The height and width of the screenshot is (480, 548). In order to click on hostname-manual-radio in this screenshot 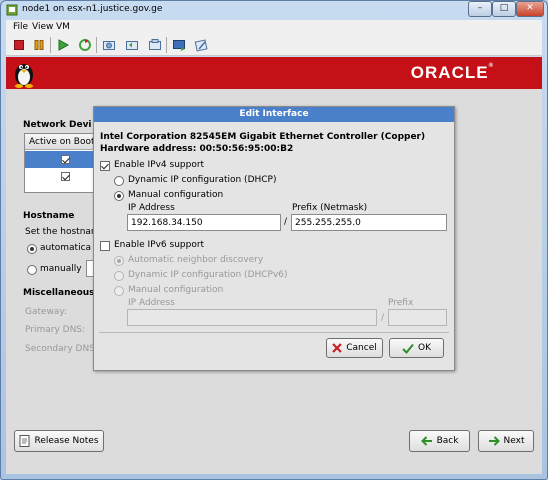, I will do `click(32, 270)`.